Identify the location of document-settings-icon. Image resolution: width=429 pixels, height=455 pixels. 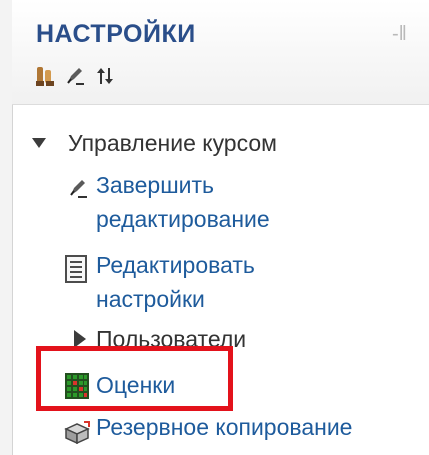
(76, 269).